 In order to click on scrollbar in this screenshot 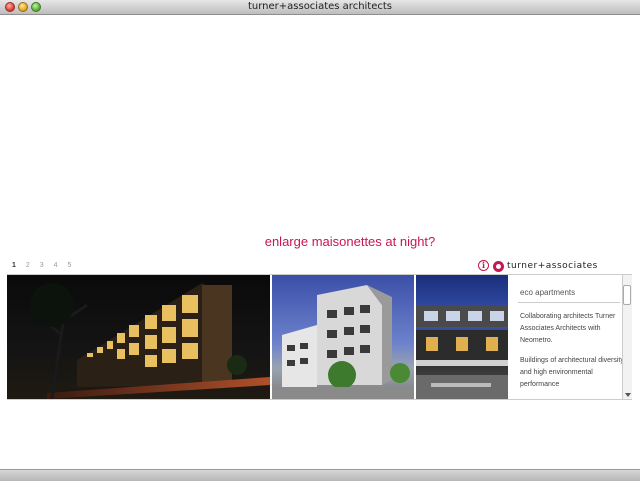, I will do `click(627, 337)`.